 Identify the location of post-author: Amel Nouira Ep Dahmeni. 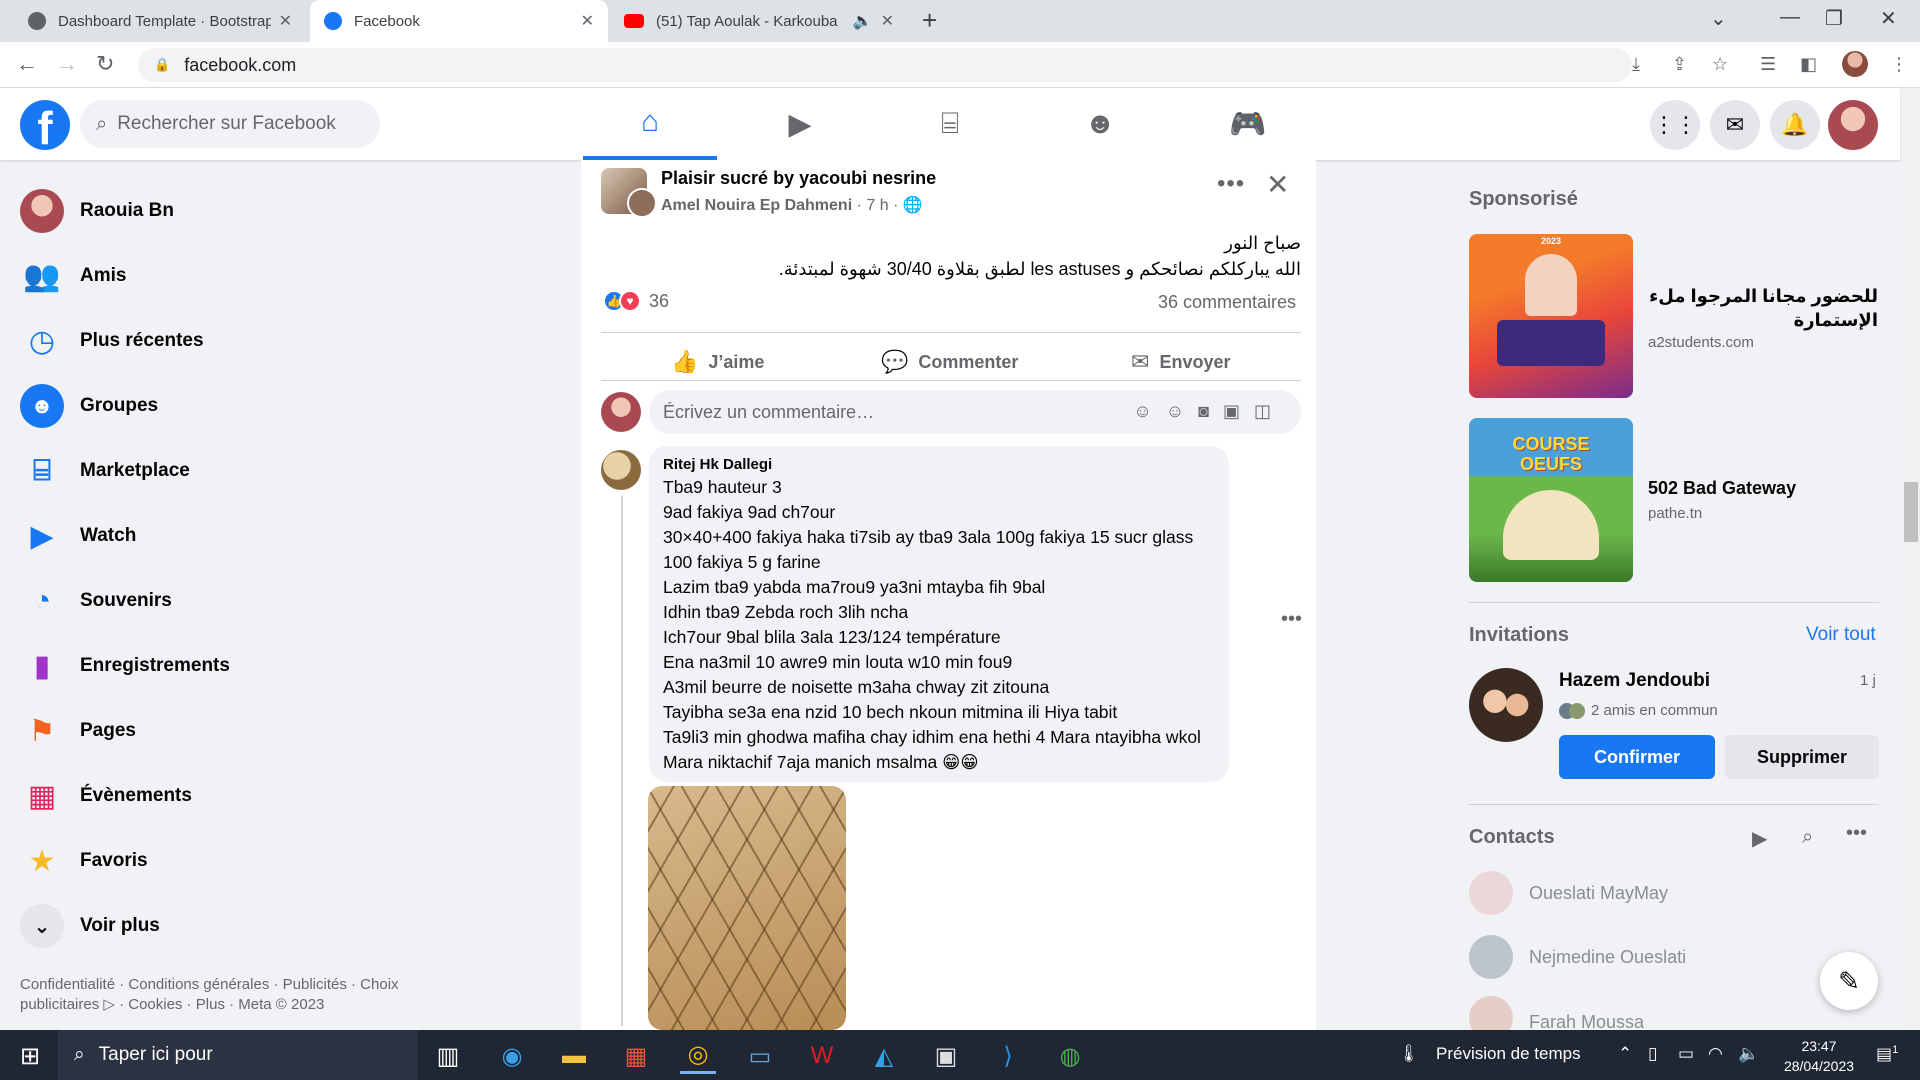
(756, 205).